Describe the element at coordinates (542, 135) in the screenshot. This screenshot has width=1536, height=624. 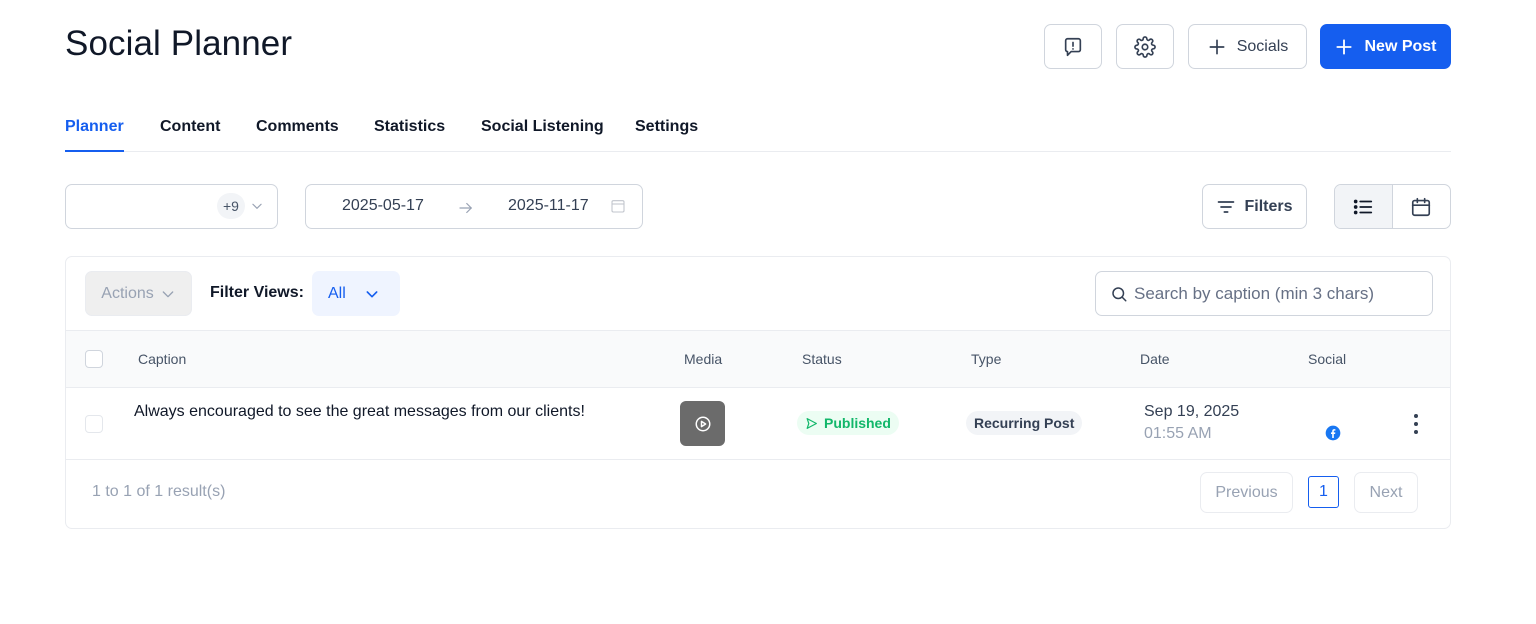
I see `tab-social-listening: Social Listening` at that location.